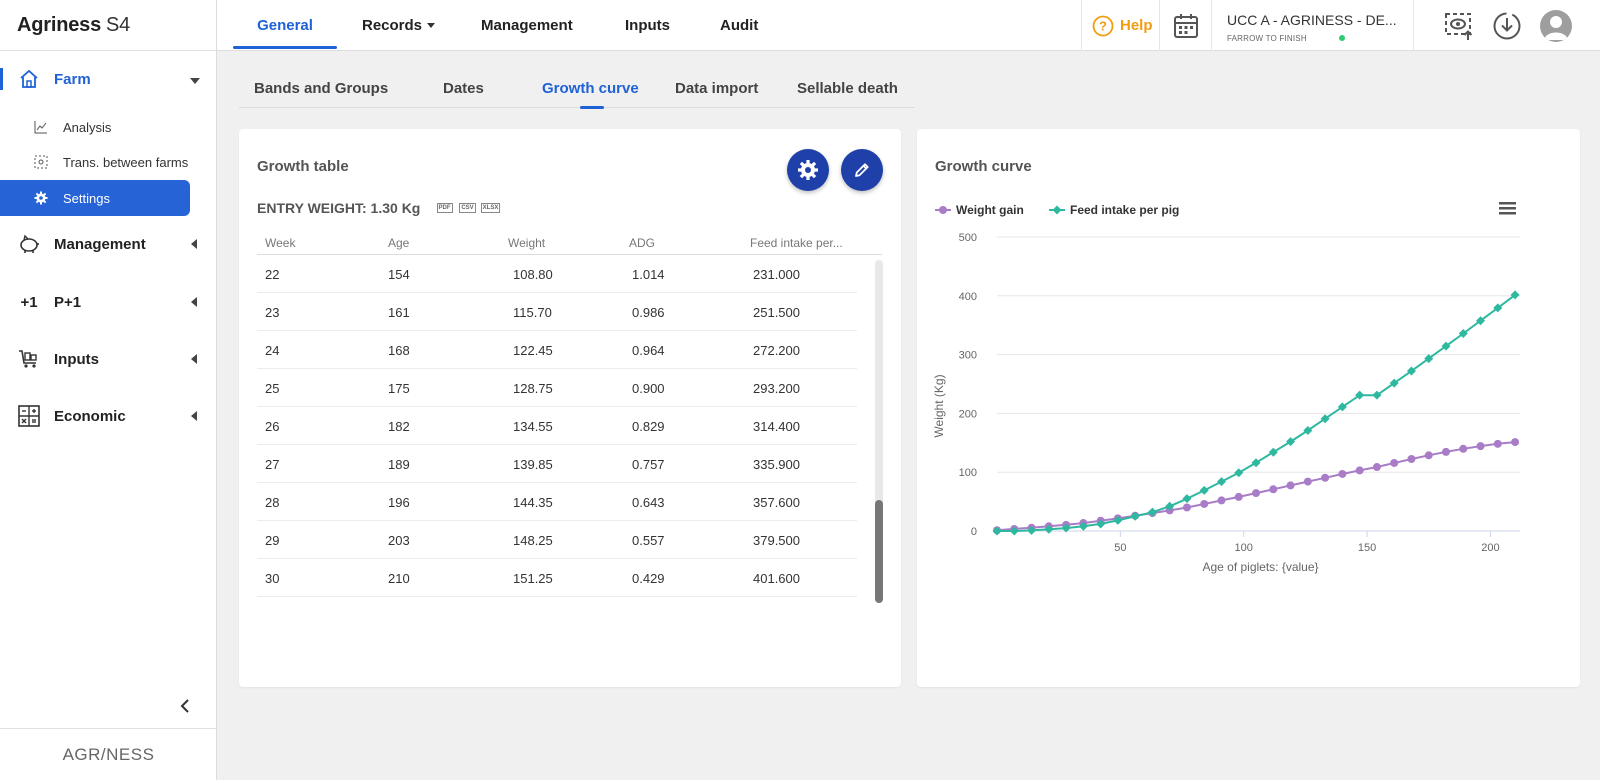  I want to click on online-status-dot, so click(1342, 38).